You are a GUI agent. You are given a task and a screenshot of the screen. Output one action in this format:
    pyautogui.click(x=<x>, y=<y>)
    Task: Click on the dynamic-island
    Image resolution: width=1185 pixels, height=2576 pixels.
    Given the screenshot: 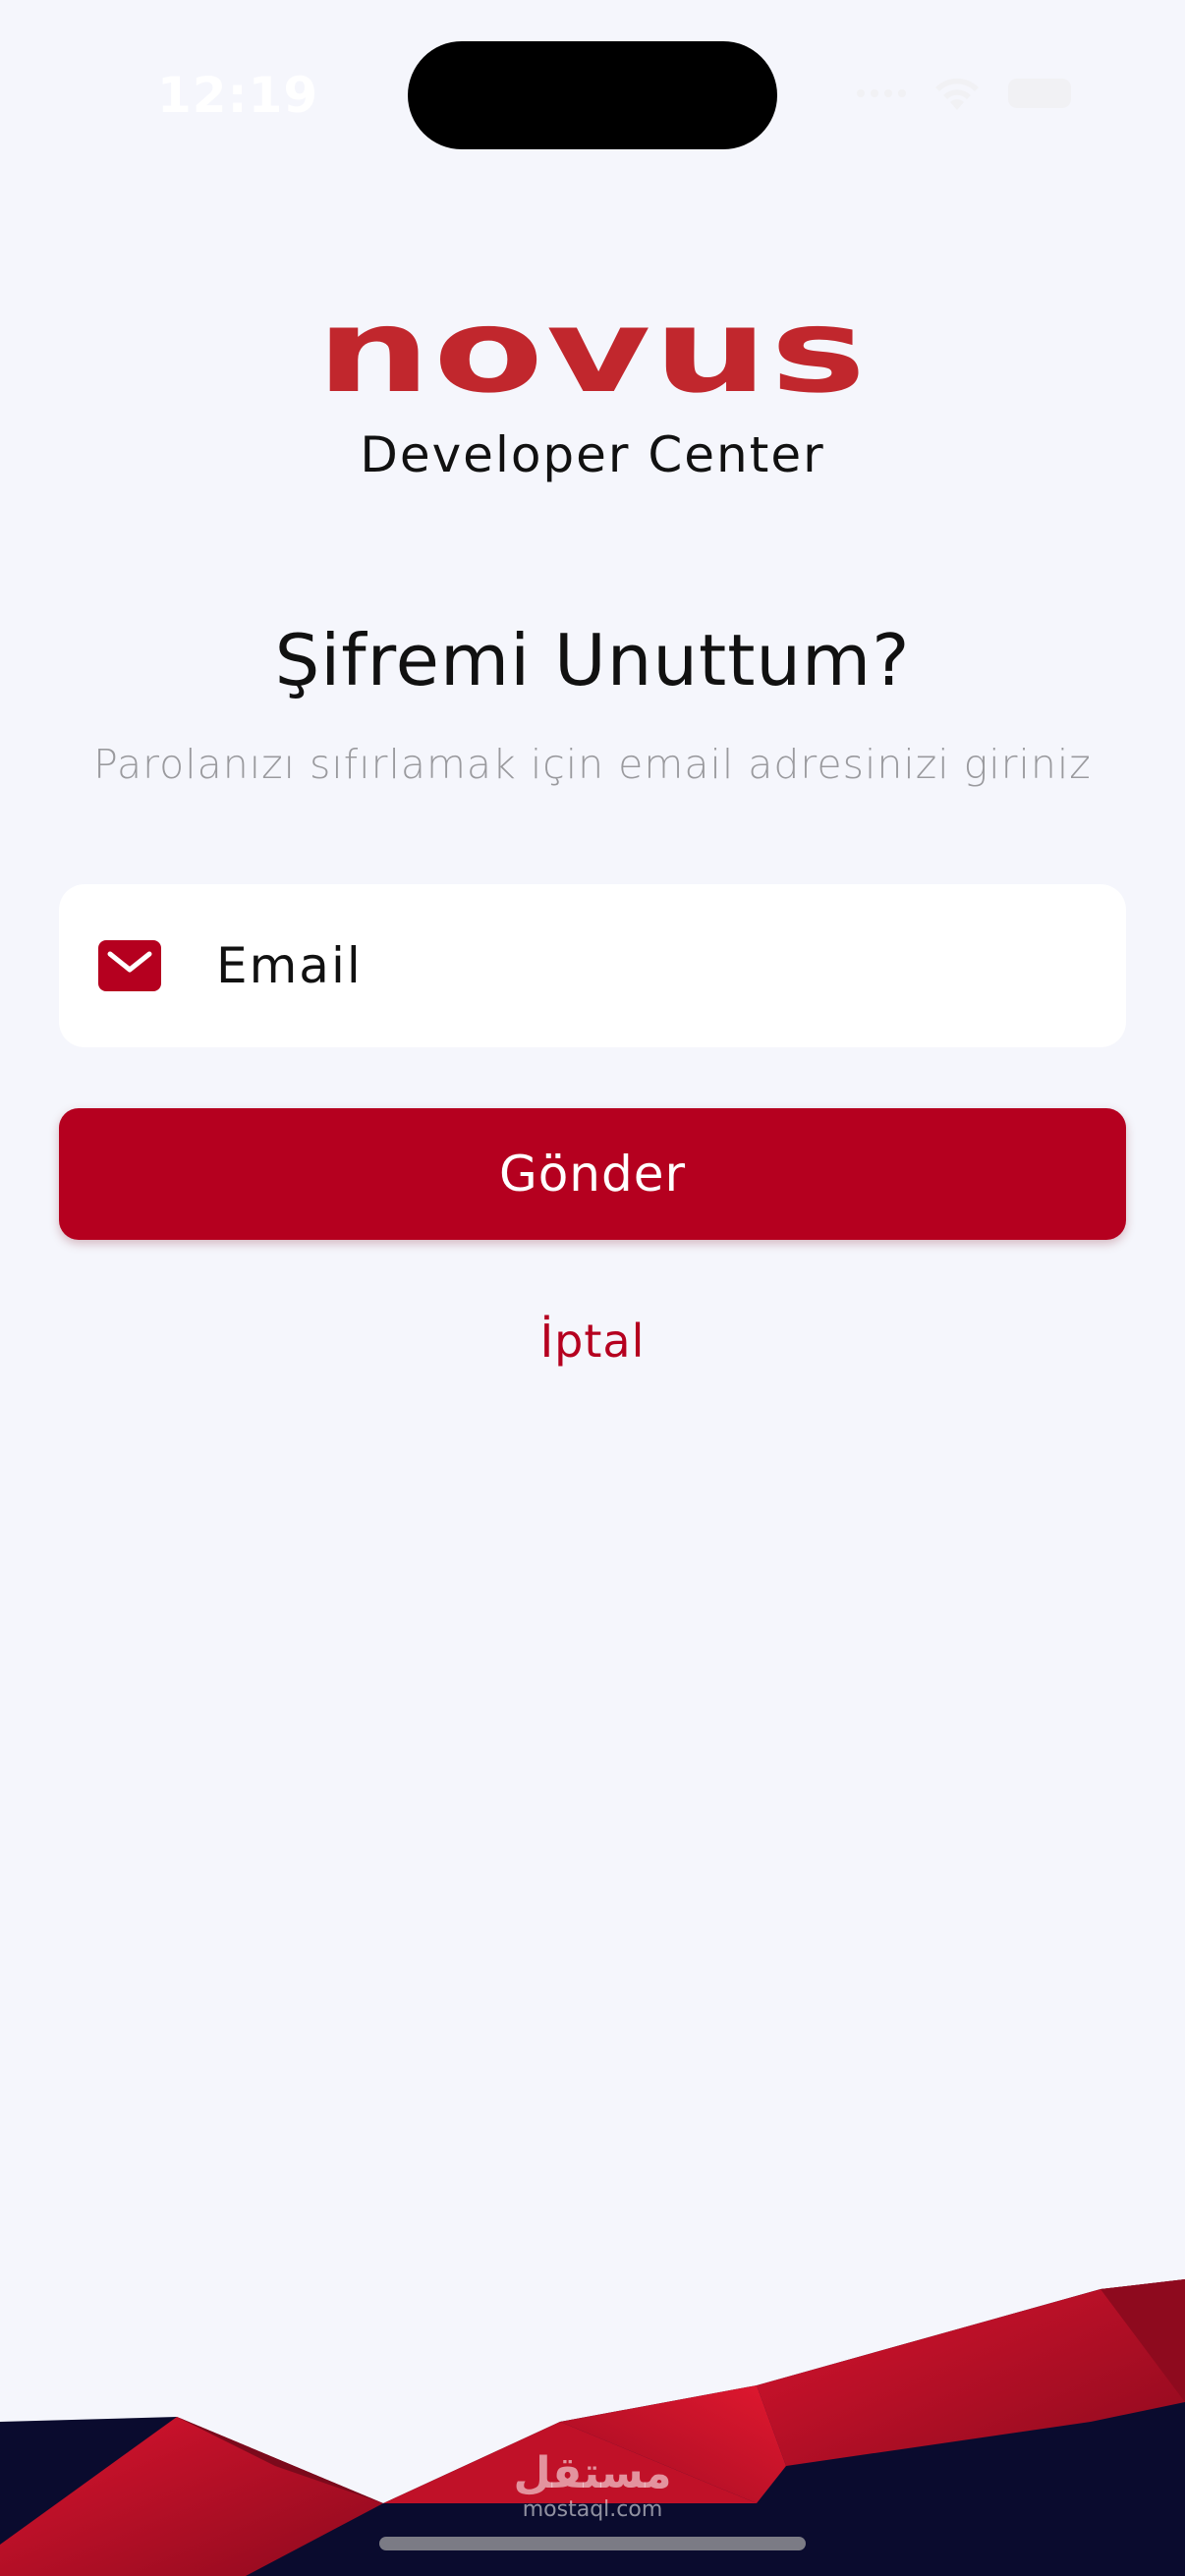 What is the action you would take?
    pyautogui.click(x=592, y=95)
    